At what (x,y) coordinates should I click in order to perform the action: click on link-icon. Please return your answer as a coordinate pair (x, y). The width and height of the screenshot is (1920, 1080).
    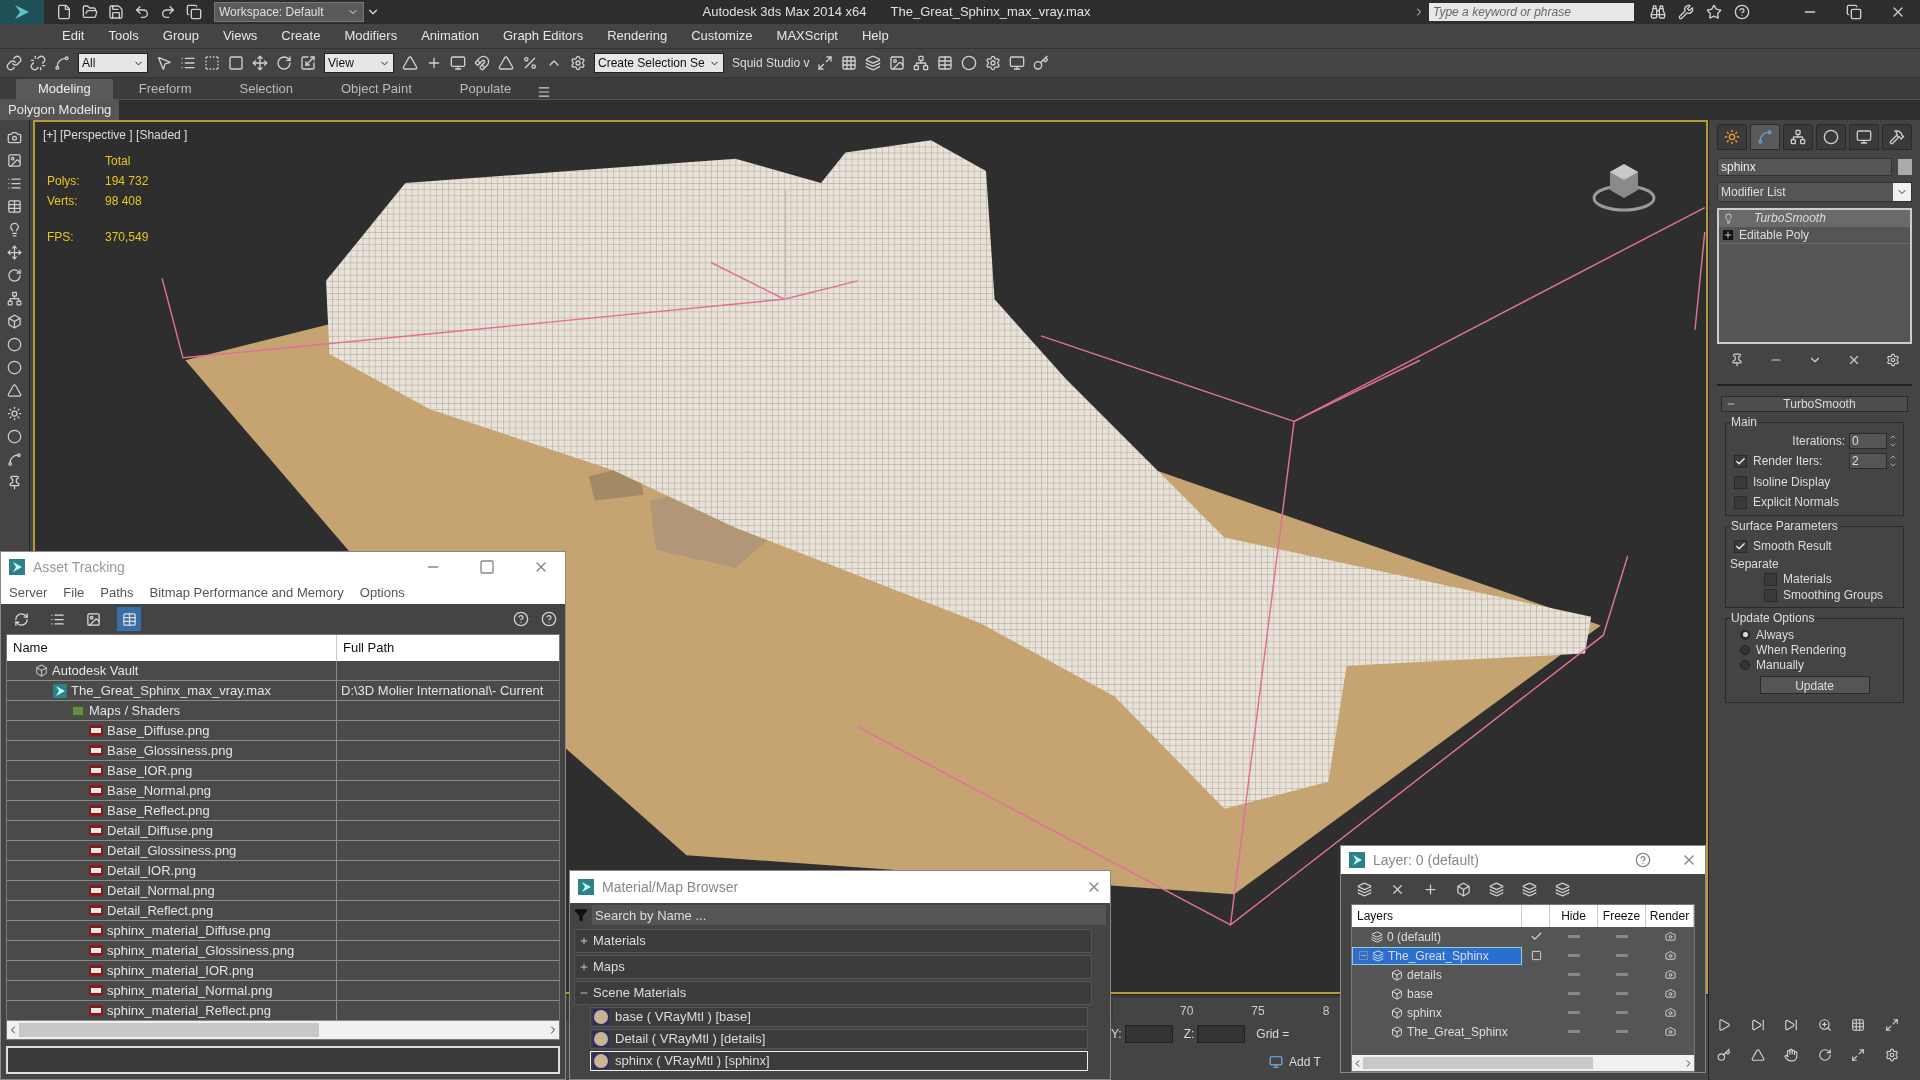
    Looking at the image, I should click on (14, 63).